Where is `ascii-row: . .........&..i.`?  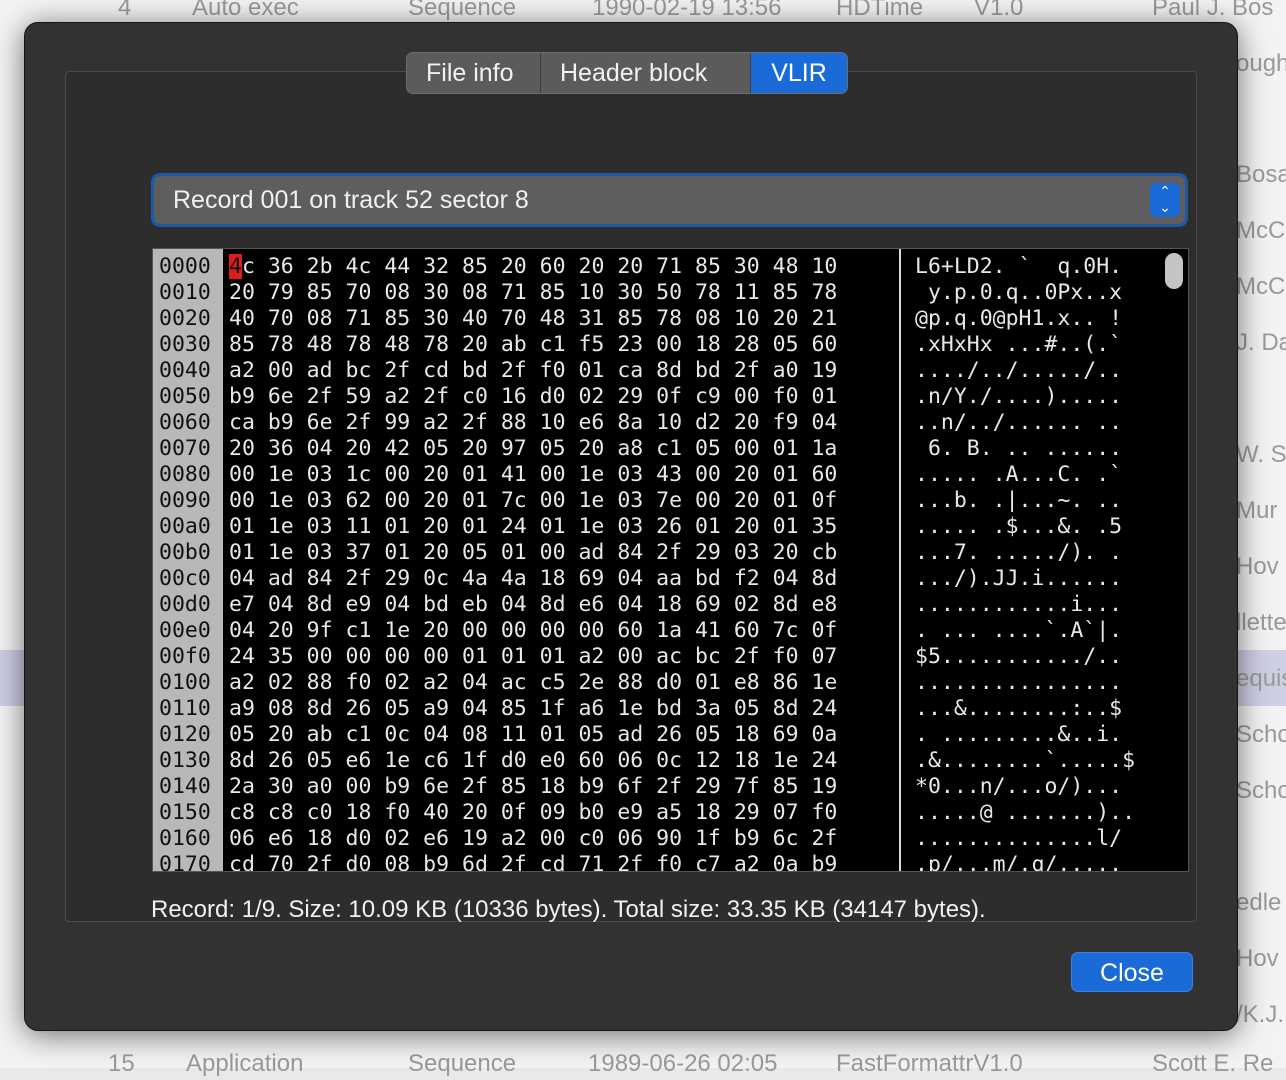
ascii-row: . .........&..i. is located at coordinates (1025, 735).